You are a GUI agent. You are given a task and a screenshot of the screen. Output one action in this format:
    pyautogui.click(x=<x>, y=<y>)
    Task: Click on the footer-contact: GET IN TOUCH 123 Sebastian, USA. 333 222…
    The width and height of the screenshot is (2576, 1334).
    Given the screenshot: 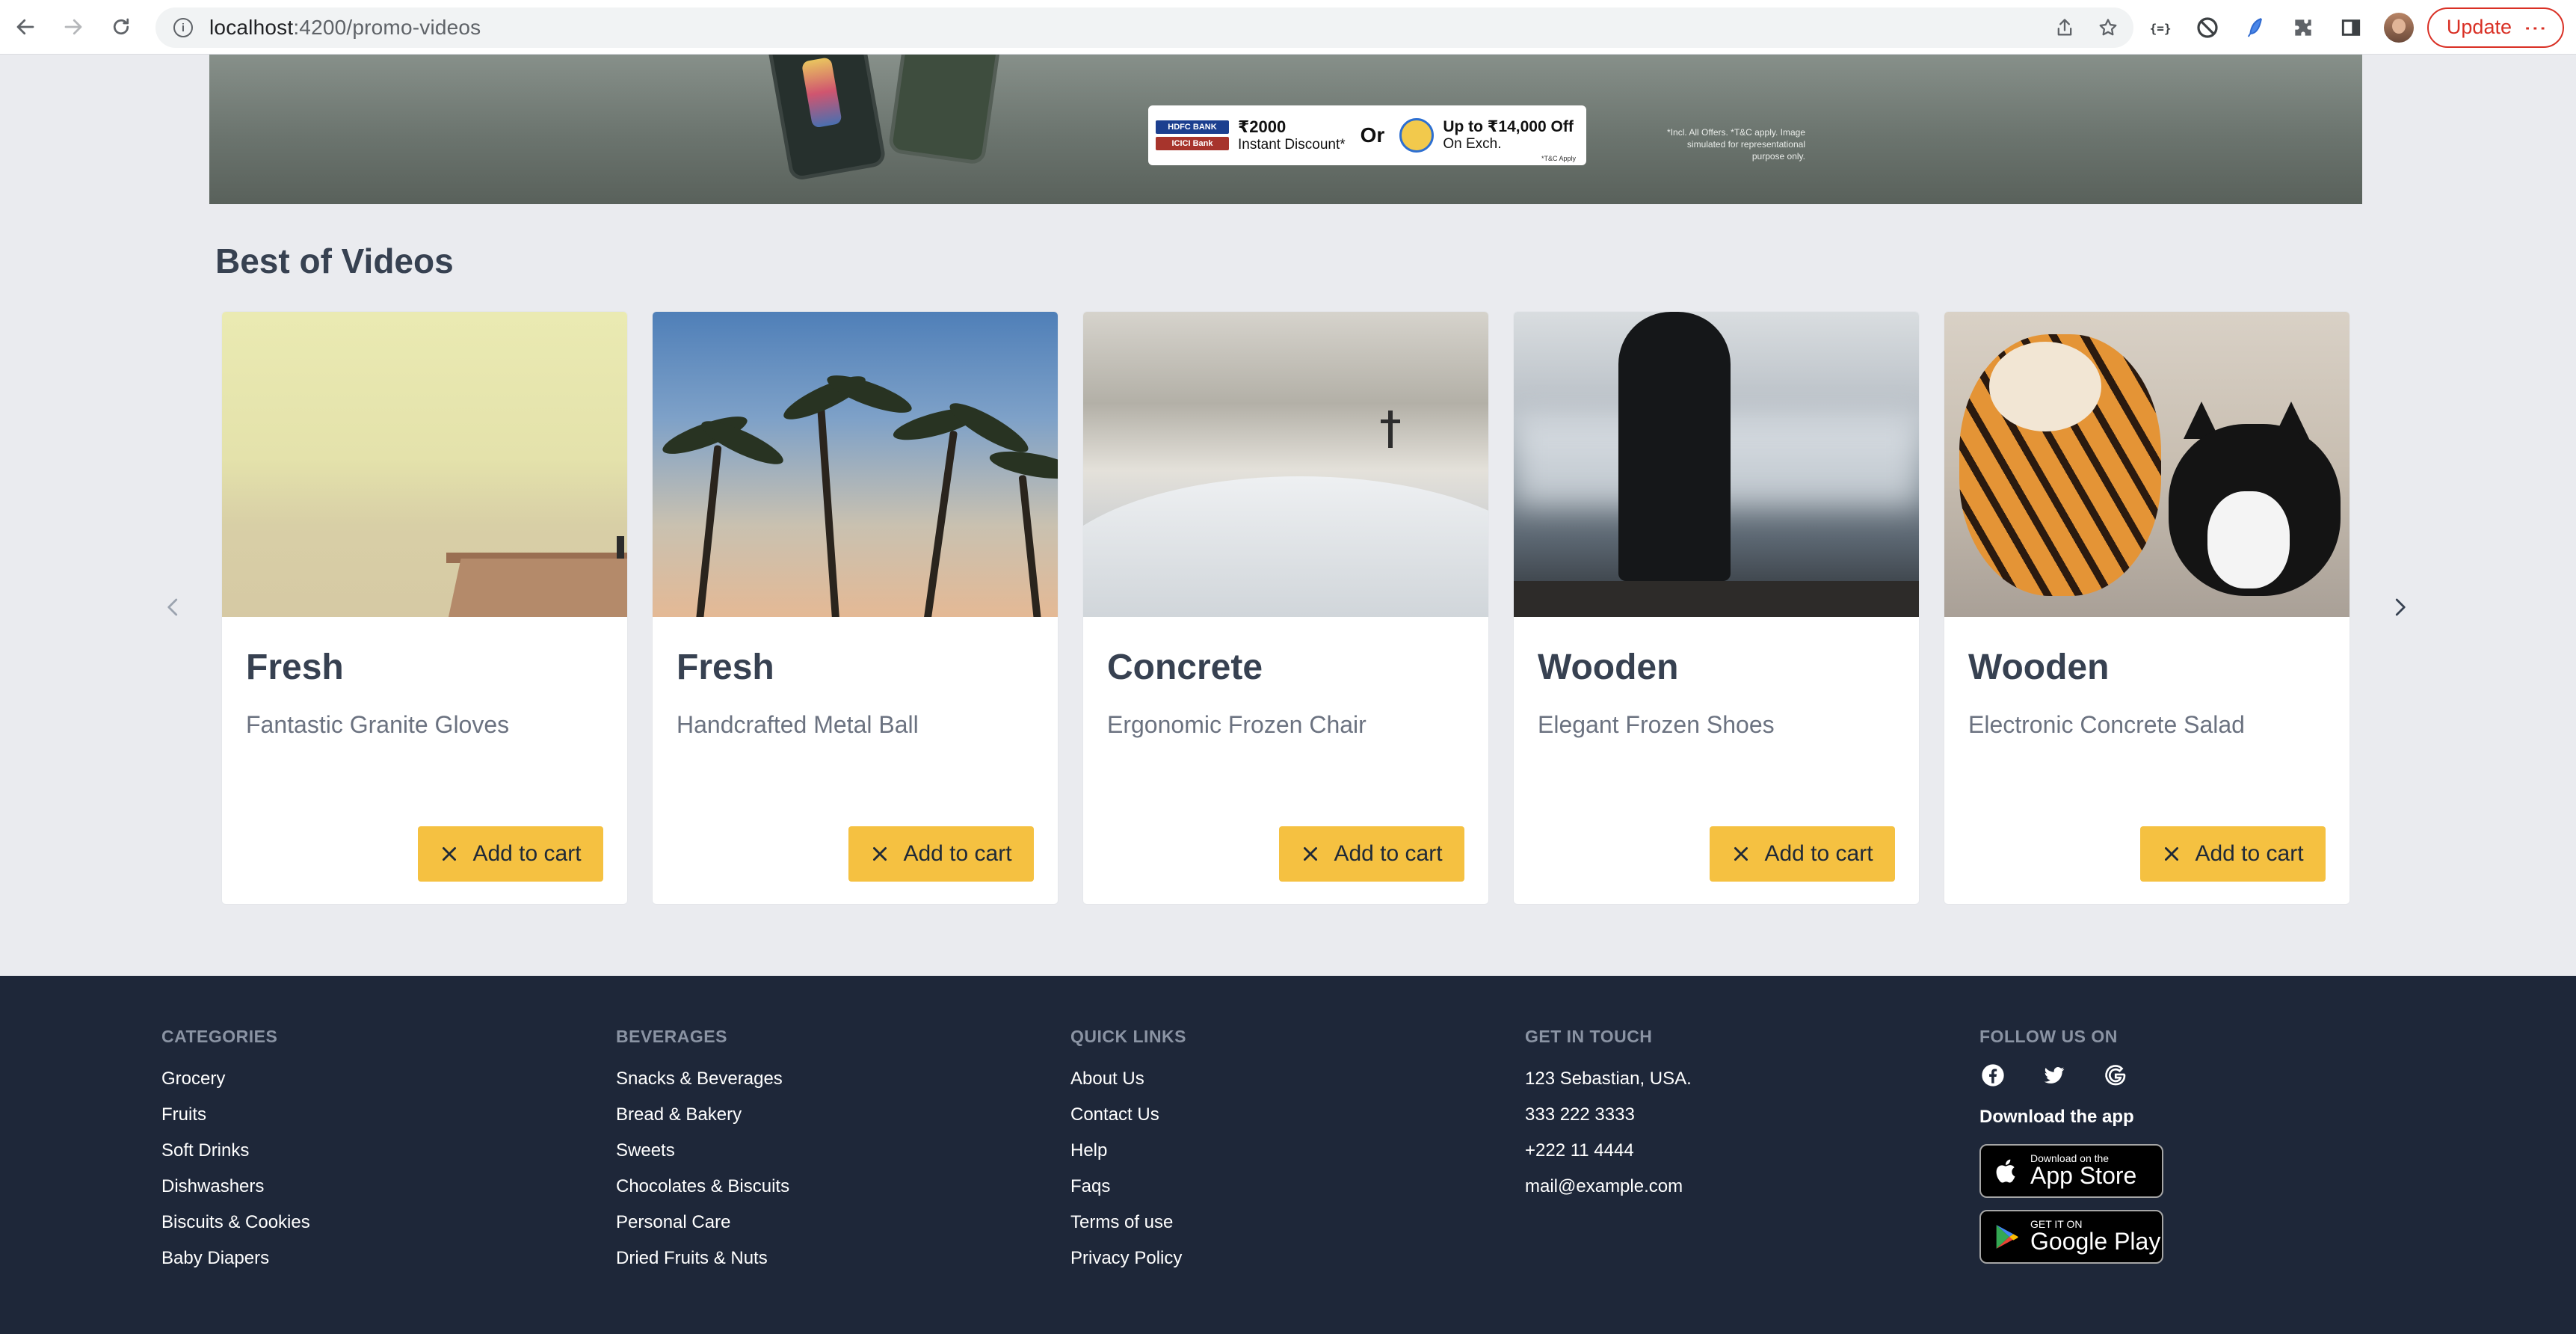 What is the action you would take?
    pyautogui.click(x=1608, y=1119)
    